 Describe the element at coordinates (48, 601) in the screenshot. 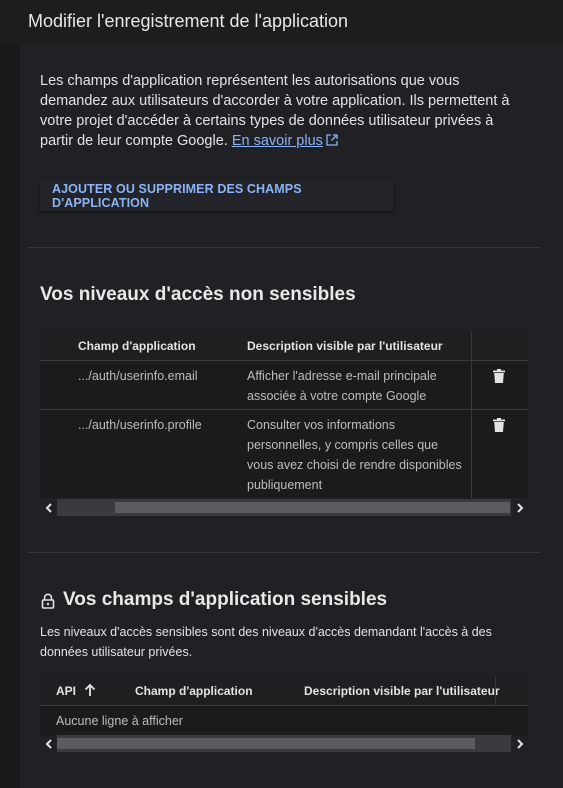

I see `lock-icon` at that location.